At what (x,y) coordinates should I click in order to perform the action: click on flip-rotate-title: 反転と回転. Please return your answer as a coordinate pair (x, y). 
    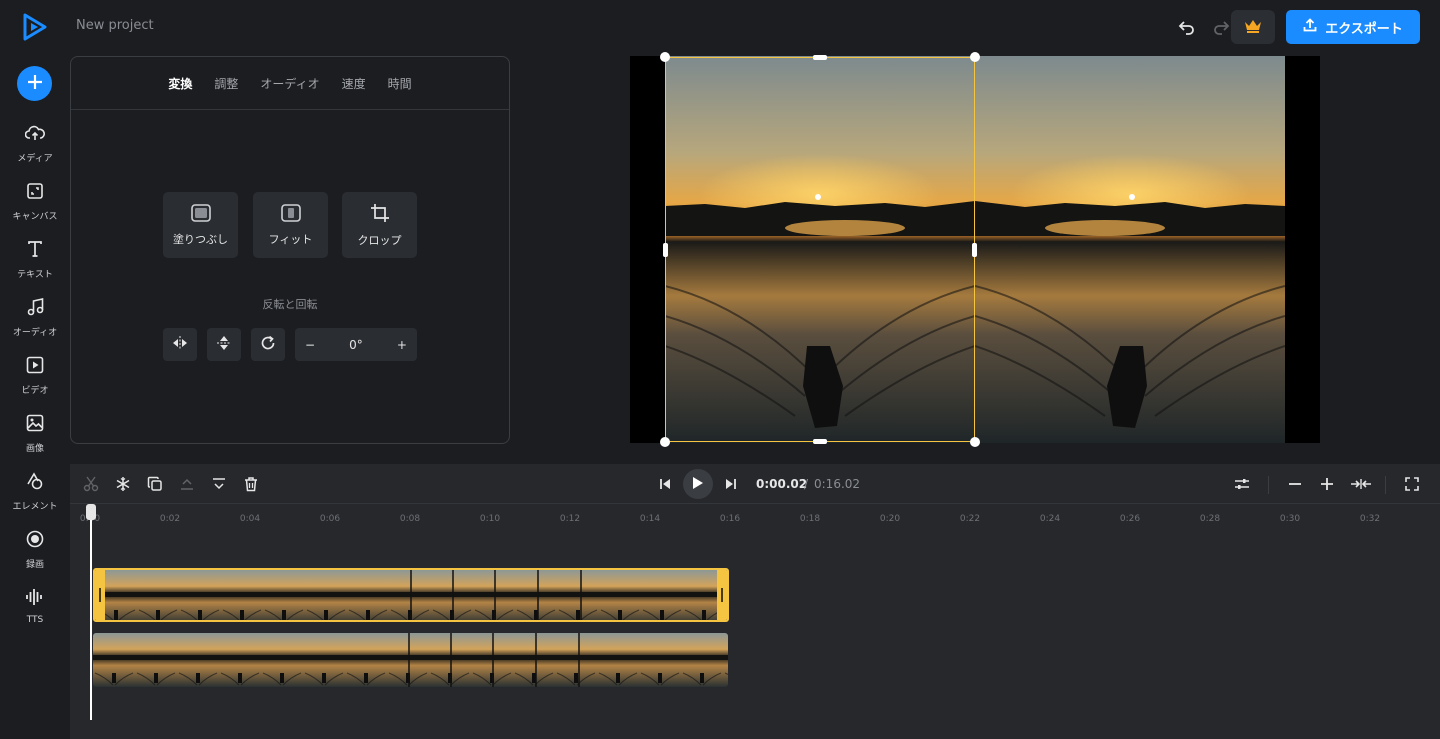
    Looking at the image, I should click on (290, 304).